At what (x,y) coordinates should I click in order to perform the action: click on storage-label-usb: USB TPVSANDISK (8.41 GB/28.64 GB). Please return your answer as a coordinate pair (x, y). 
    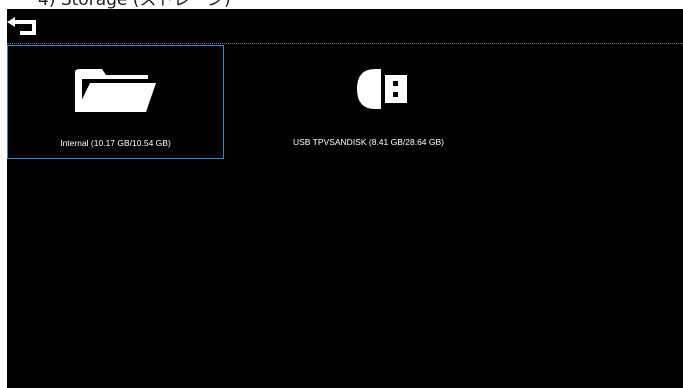
    Looking at the image, I should click on (368, 142).